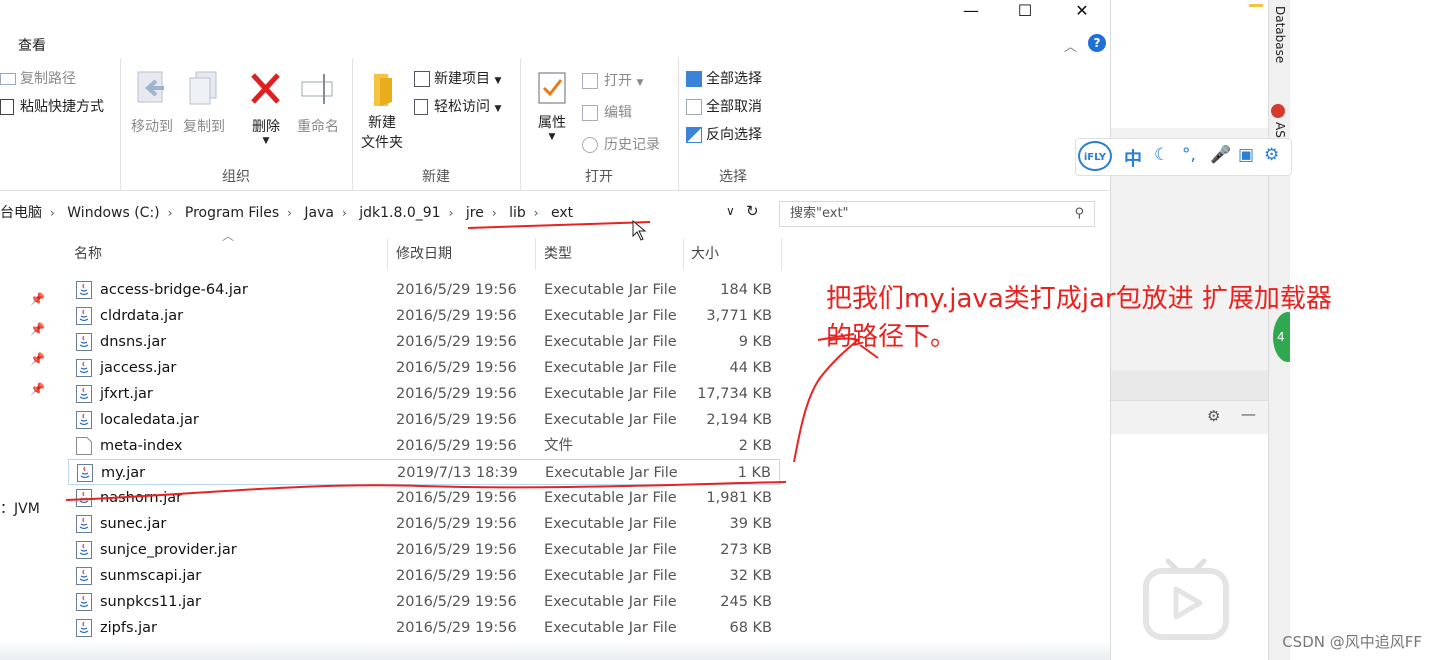 The image size is (1438, 660). I want to click on ide-marker, so click(1256, 5).